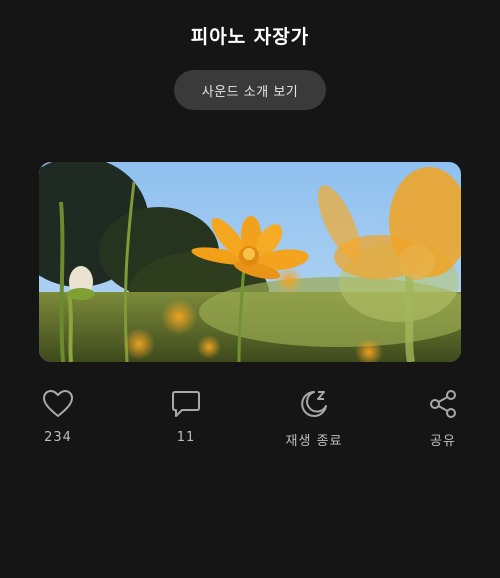  Describe the element at coordinates (314, 441) in the screenshot. I see `sleep-timer-label: 재생 종료` at that location.